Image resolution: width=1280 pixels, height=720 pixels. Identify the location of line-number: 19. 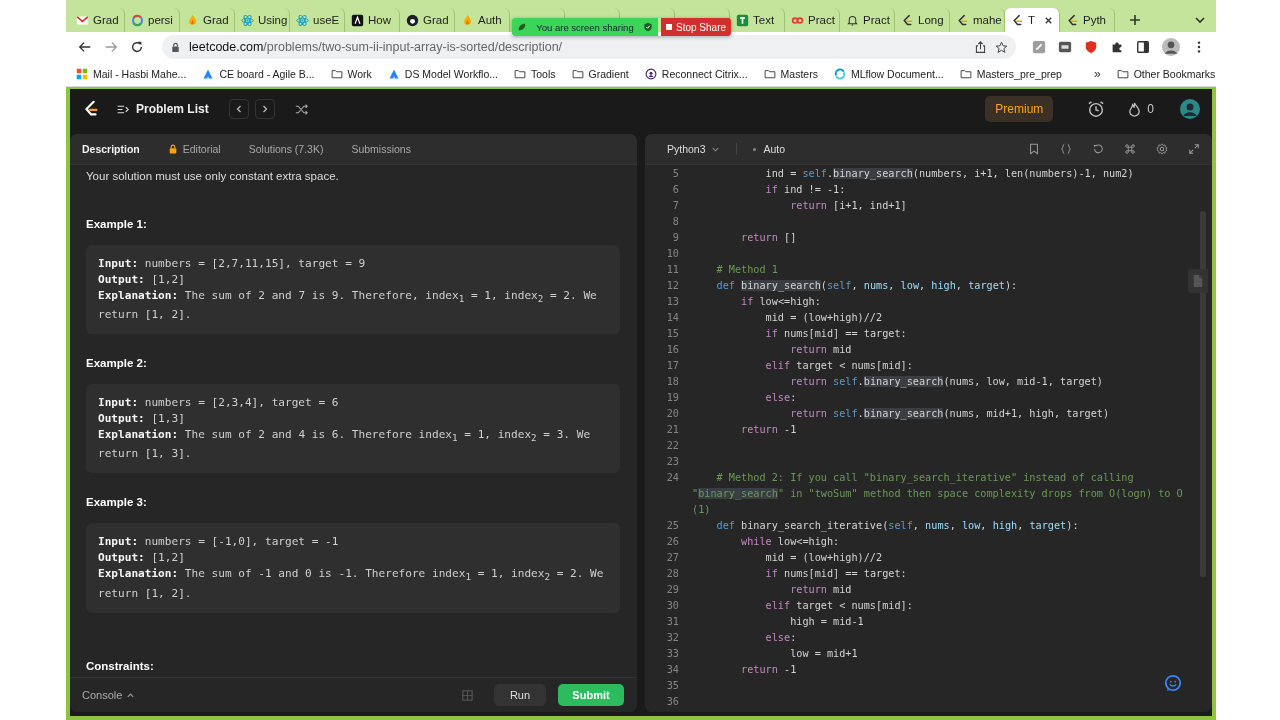
(672, 398).